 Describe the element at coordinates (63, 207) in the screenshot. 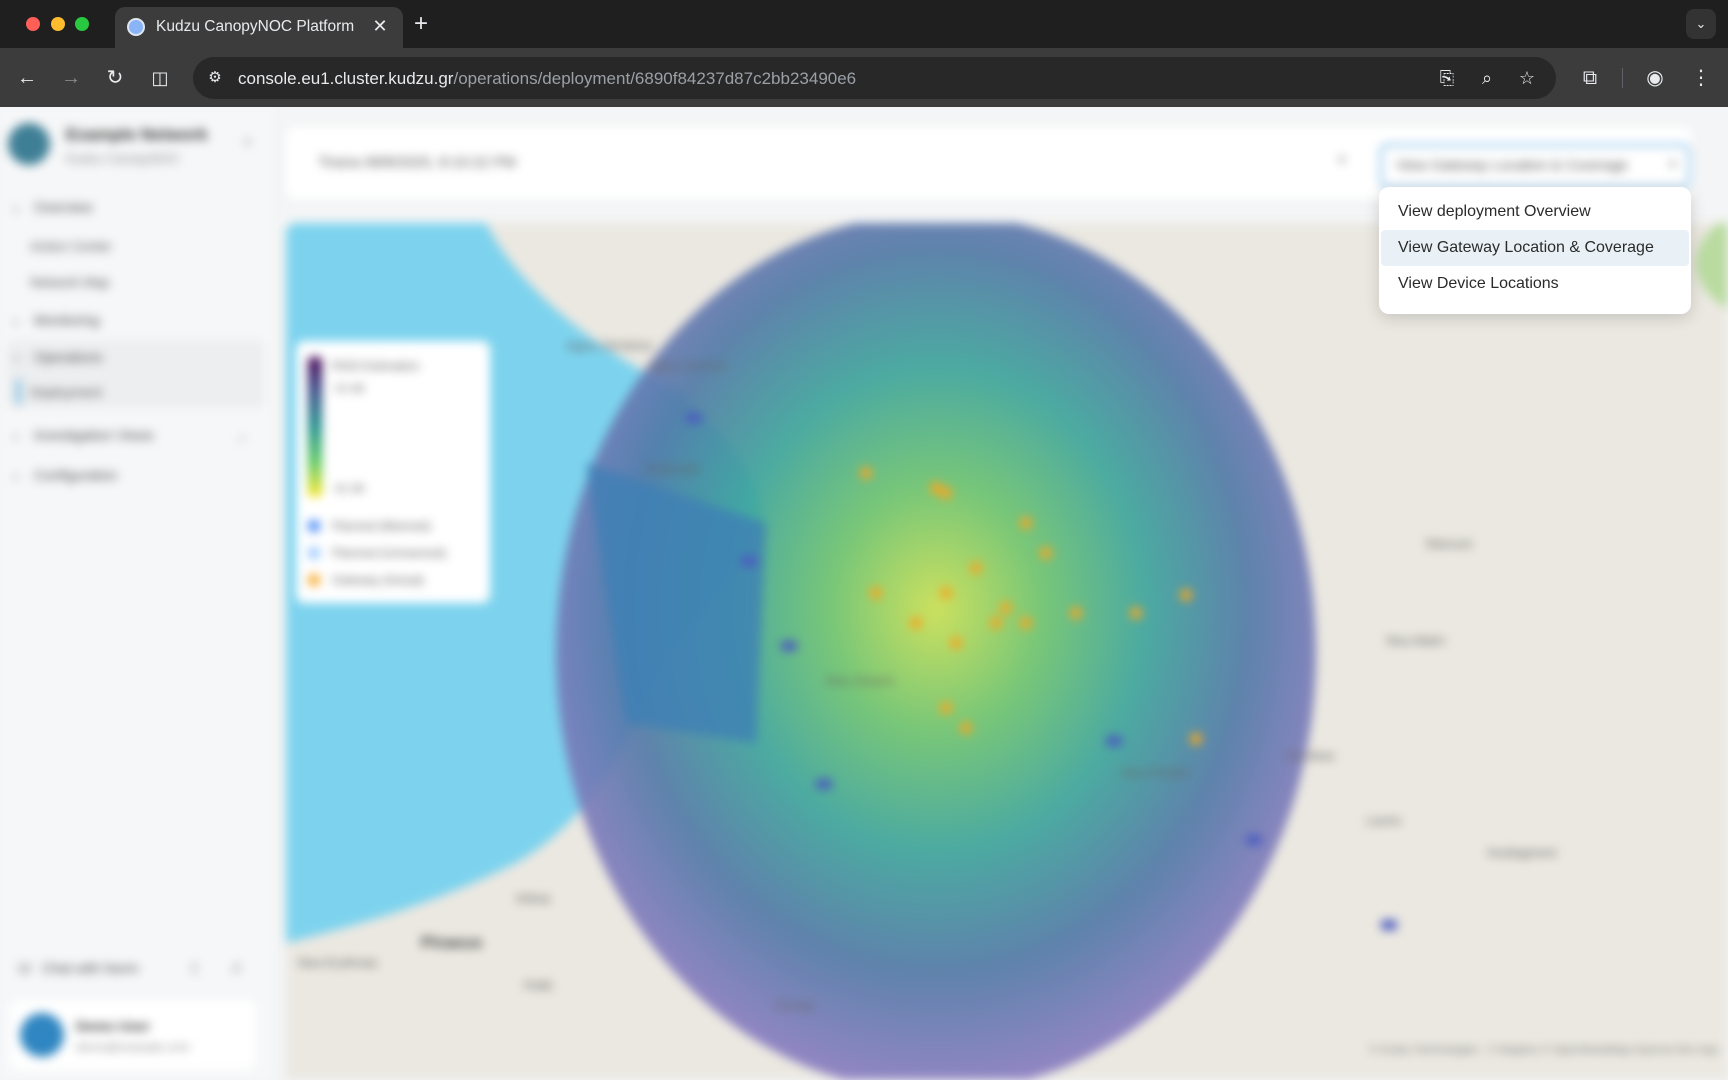

I see `sidebar-item-label: Overview` at that location.